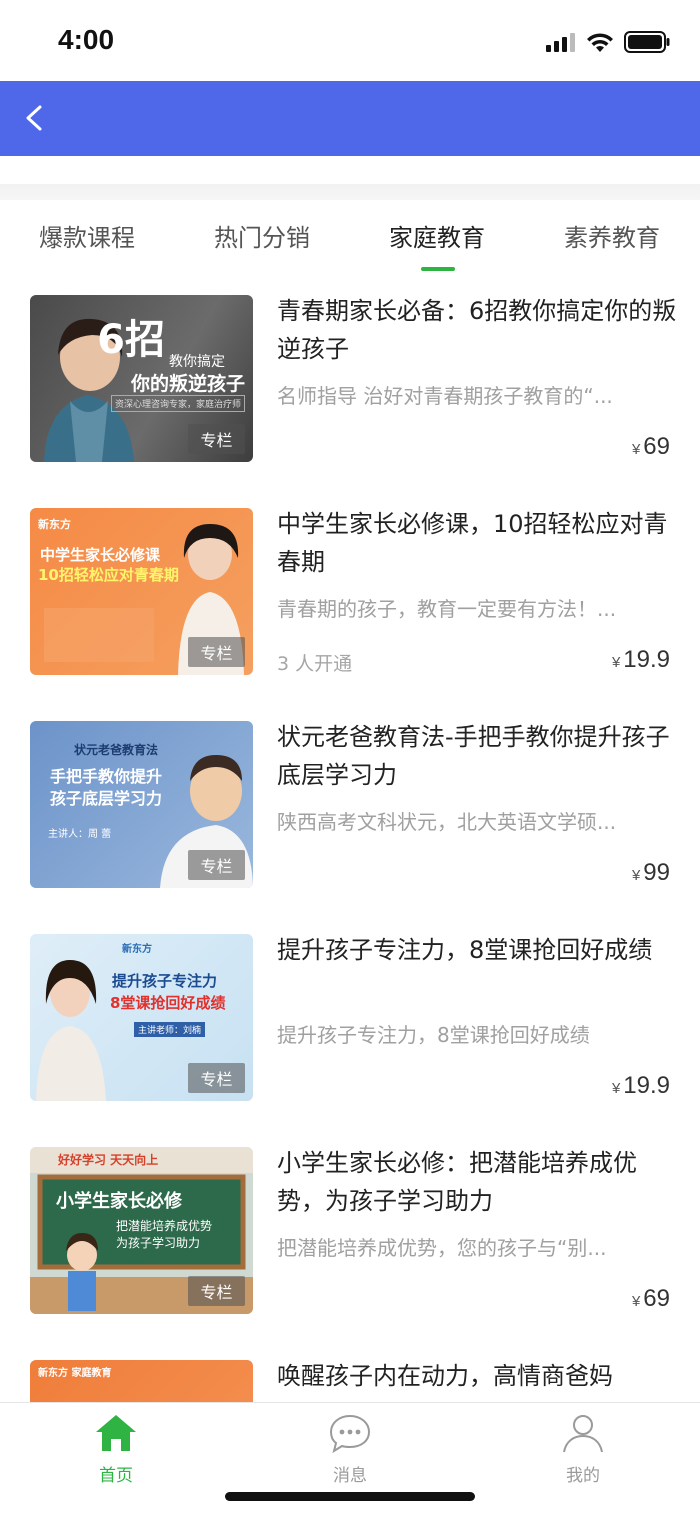 This screenshot has height=1515, width=700. Describe the element at coordinates (600, 42) in the screenshot. I see `wifi-icon` at that location.